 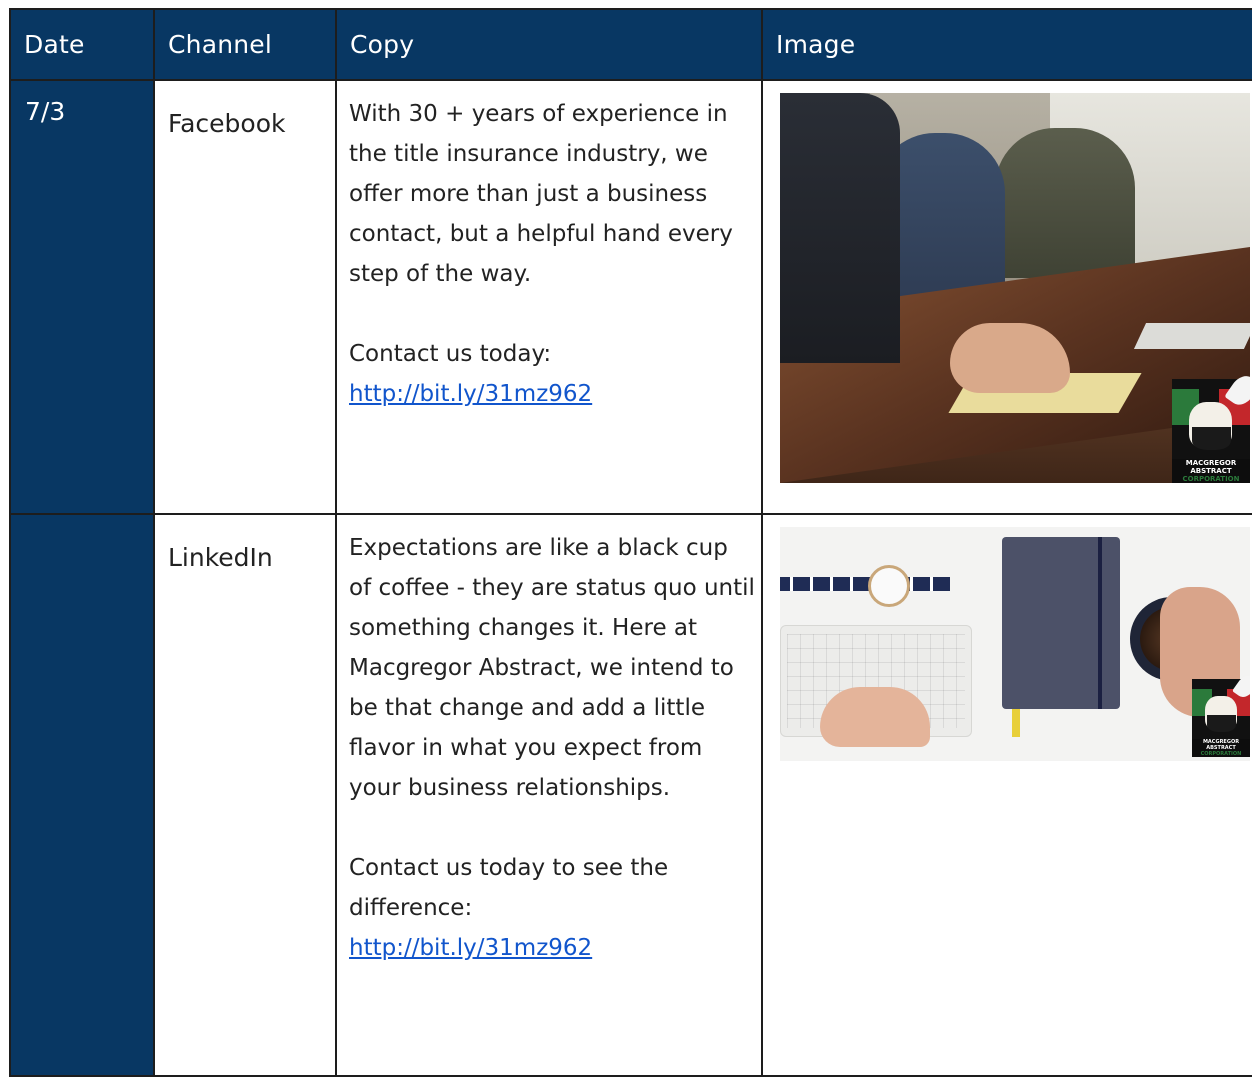 I want to click on office-meeting-photo: MACGREGOR ABSTRACT CORPORATION, so click(x=1015, y=288).